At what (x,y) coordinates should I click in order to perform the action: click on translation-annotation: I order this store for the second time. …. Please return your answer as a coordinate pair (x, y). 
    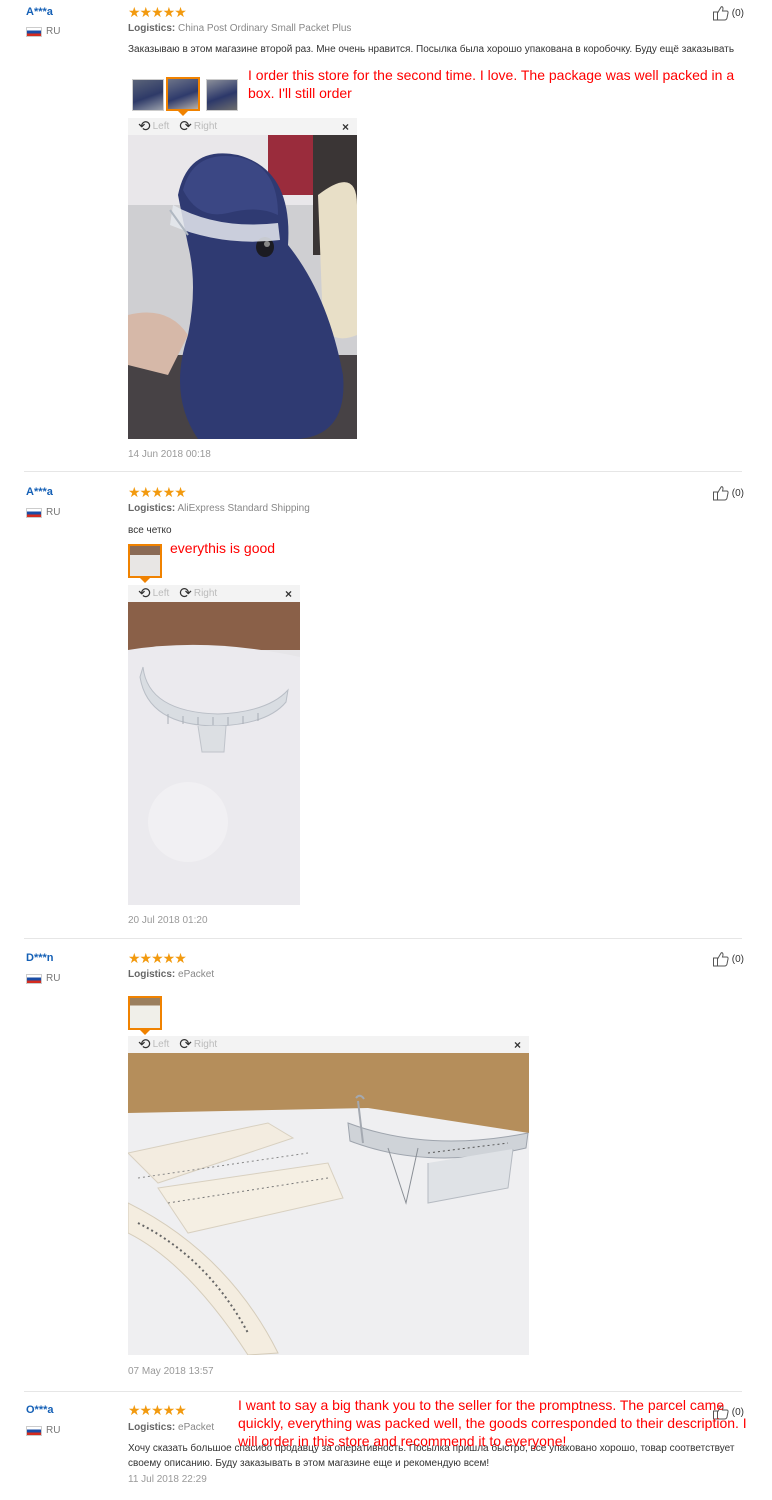
    Looking at the image, I should click on (491, 84).